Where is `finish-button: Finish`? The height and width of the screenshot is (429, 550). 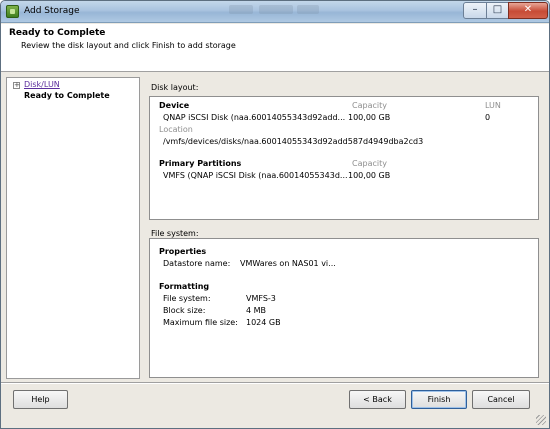 finish-button: Finish is located at coordinates (439, 399).